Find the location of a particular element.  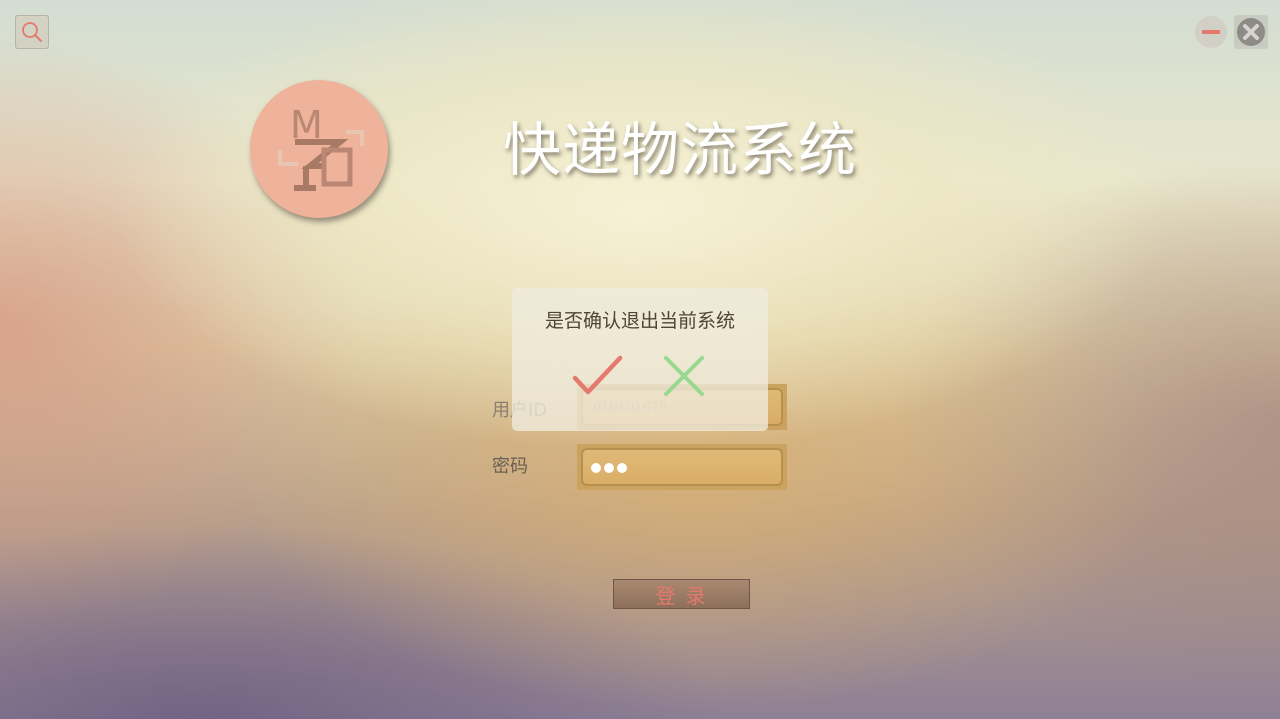

password-mask is located at coordinates (609, 468).